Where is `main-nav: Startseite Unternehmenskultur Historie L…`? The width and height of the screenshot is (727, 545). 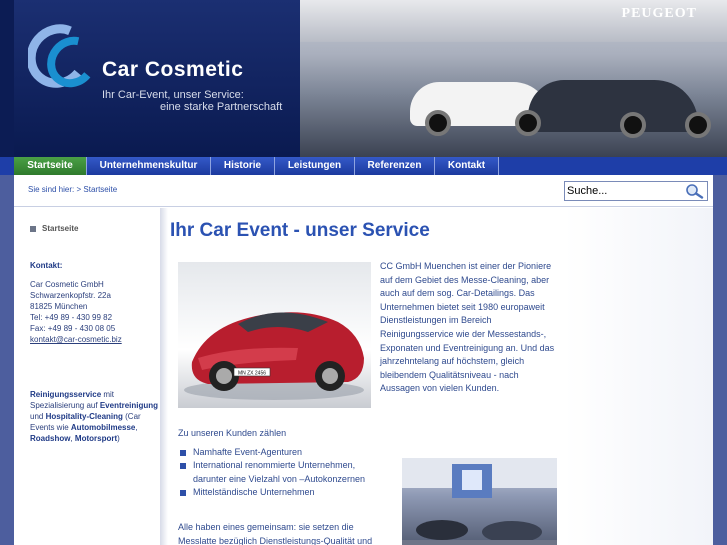
main-nav: Startseite Unternehmenskultur Historie L… is located at coordinates (363, 166).